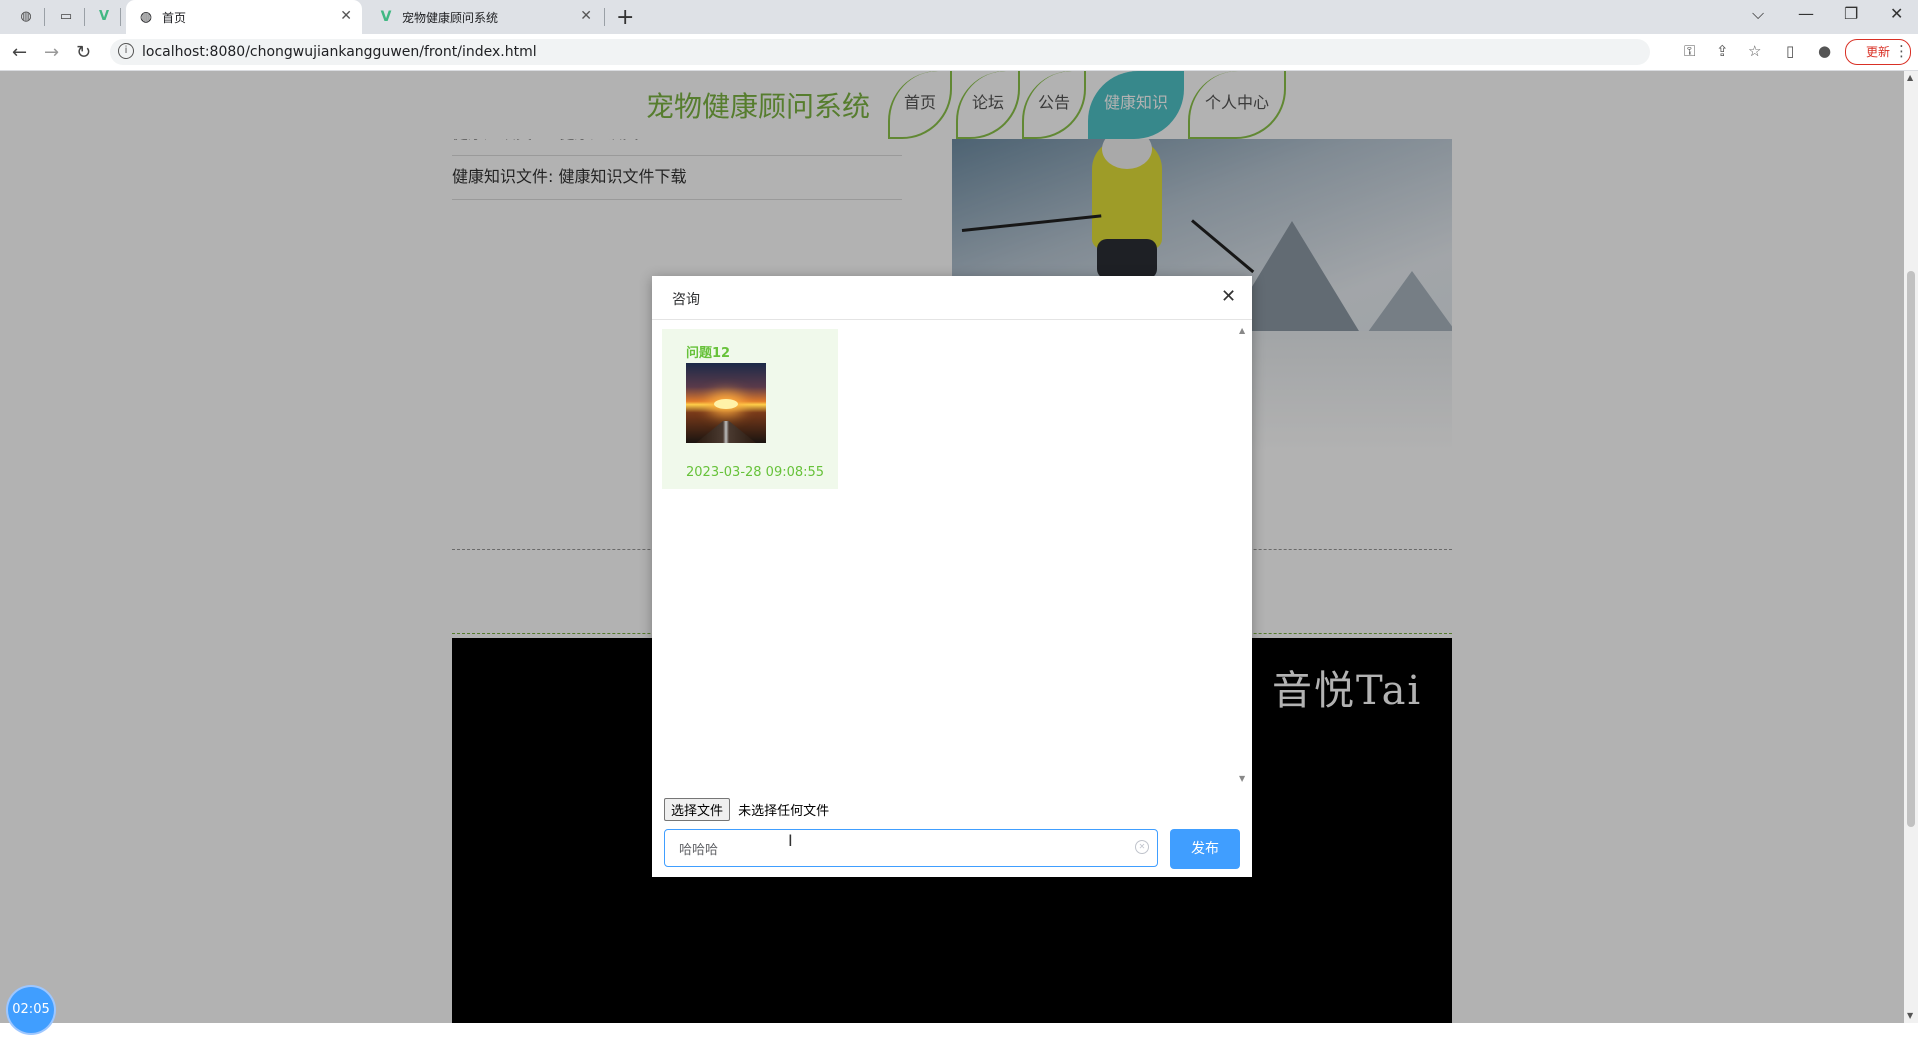 Image resolution: width=1918 pixels, height=1040 pixels. I want to click on tab-search-icon: ⌵, so click(1758, 14).